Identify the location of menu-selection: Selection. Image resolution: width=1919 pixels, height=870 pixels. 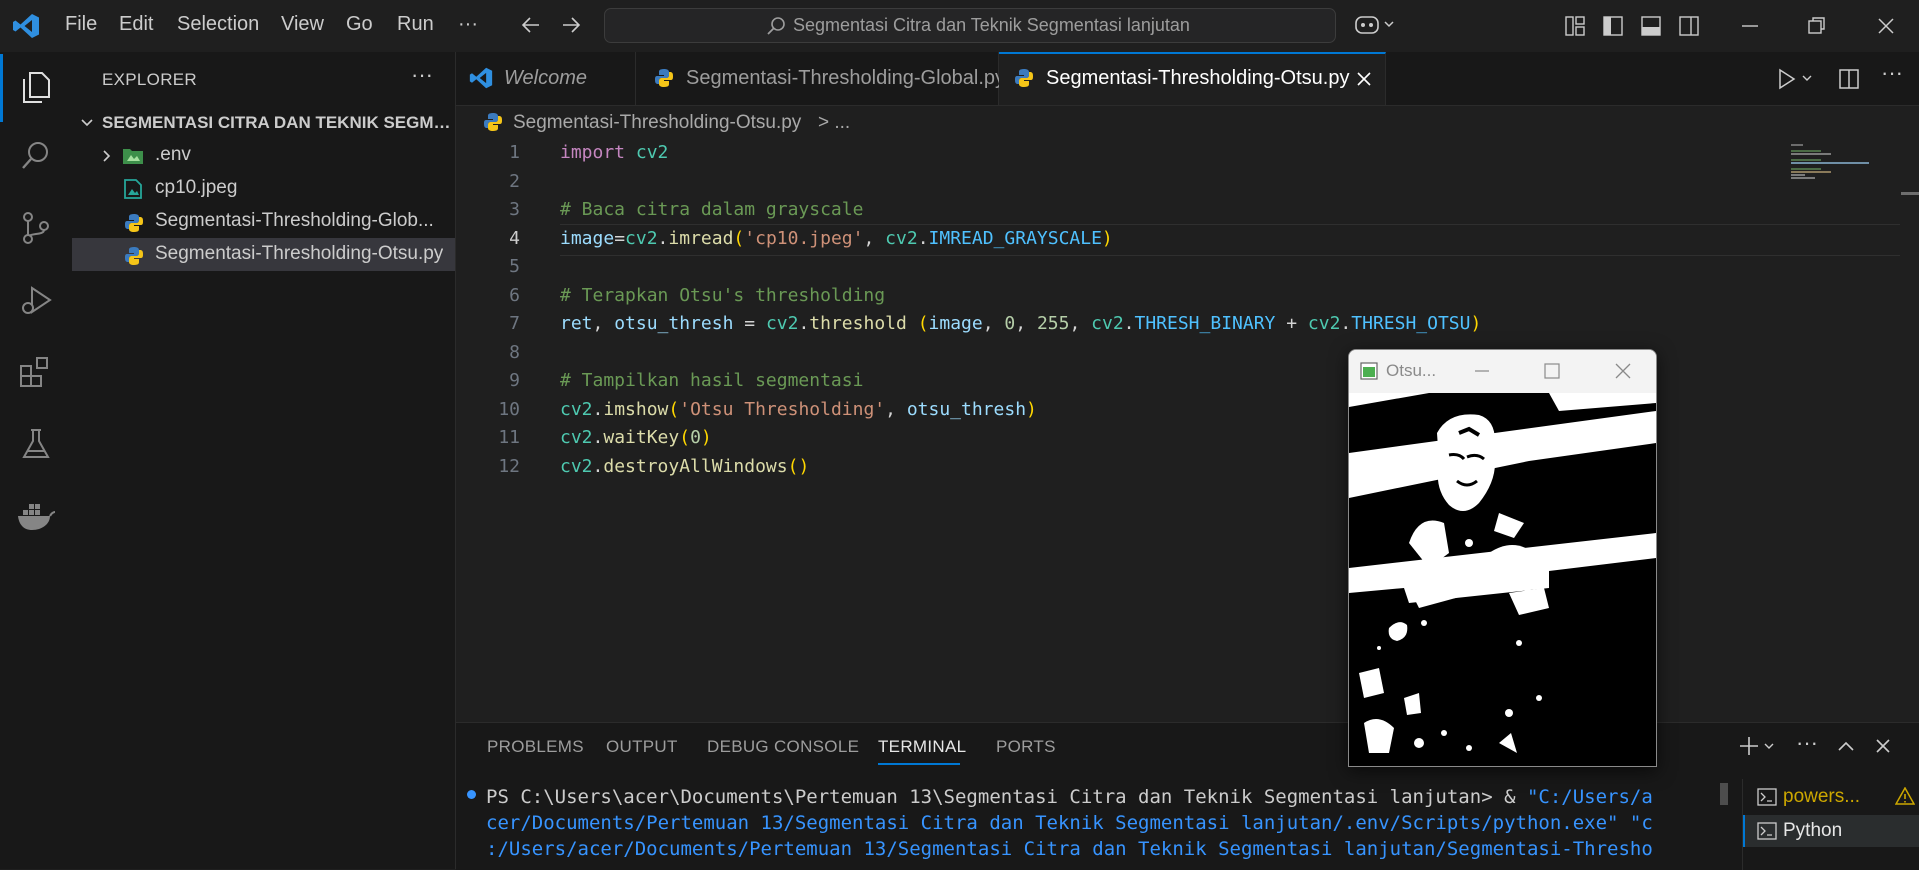
(218, 24).